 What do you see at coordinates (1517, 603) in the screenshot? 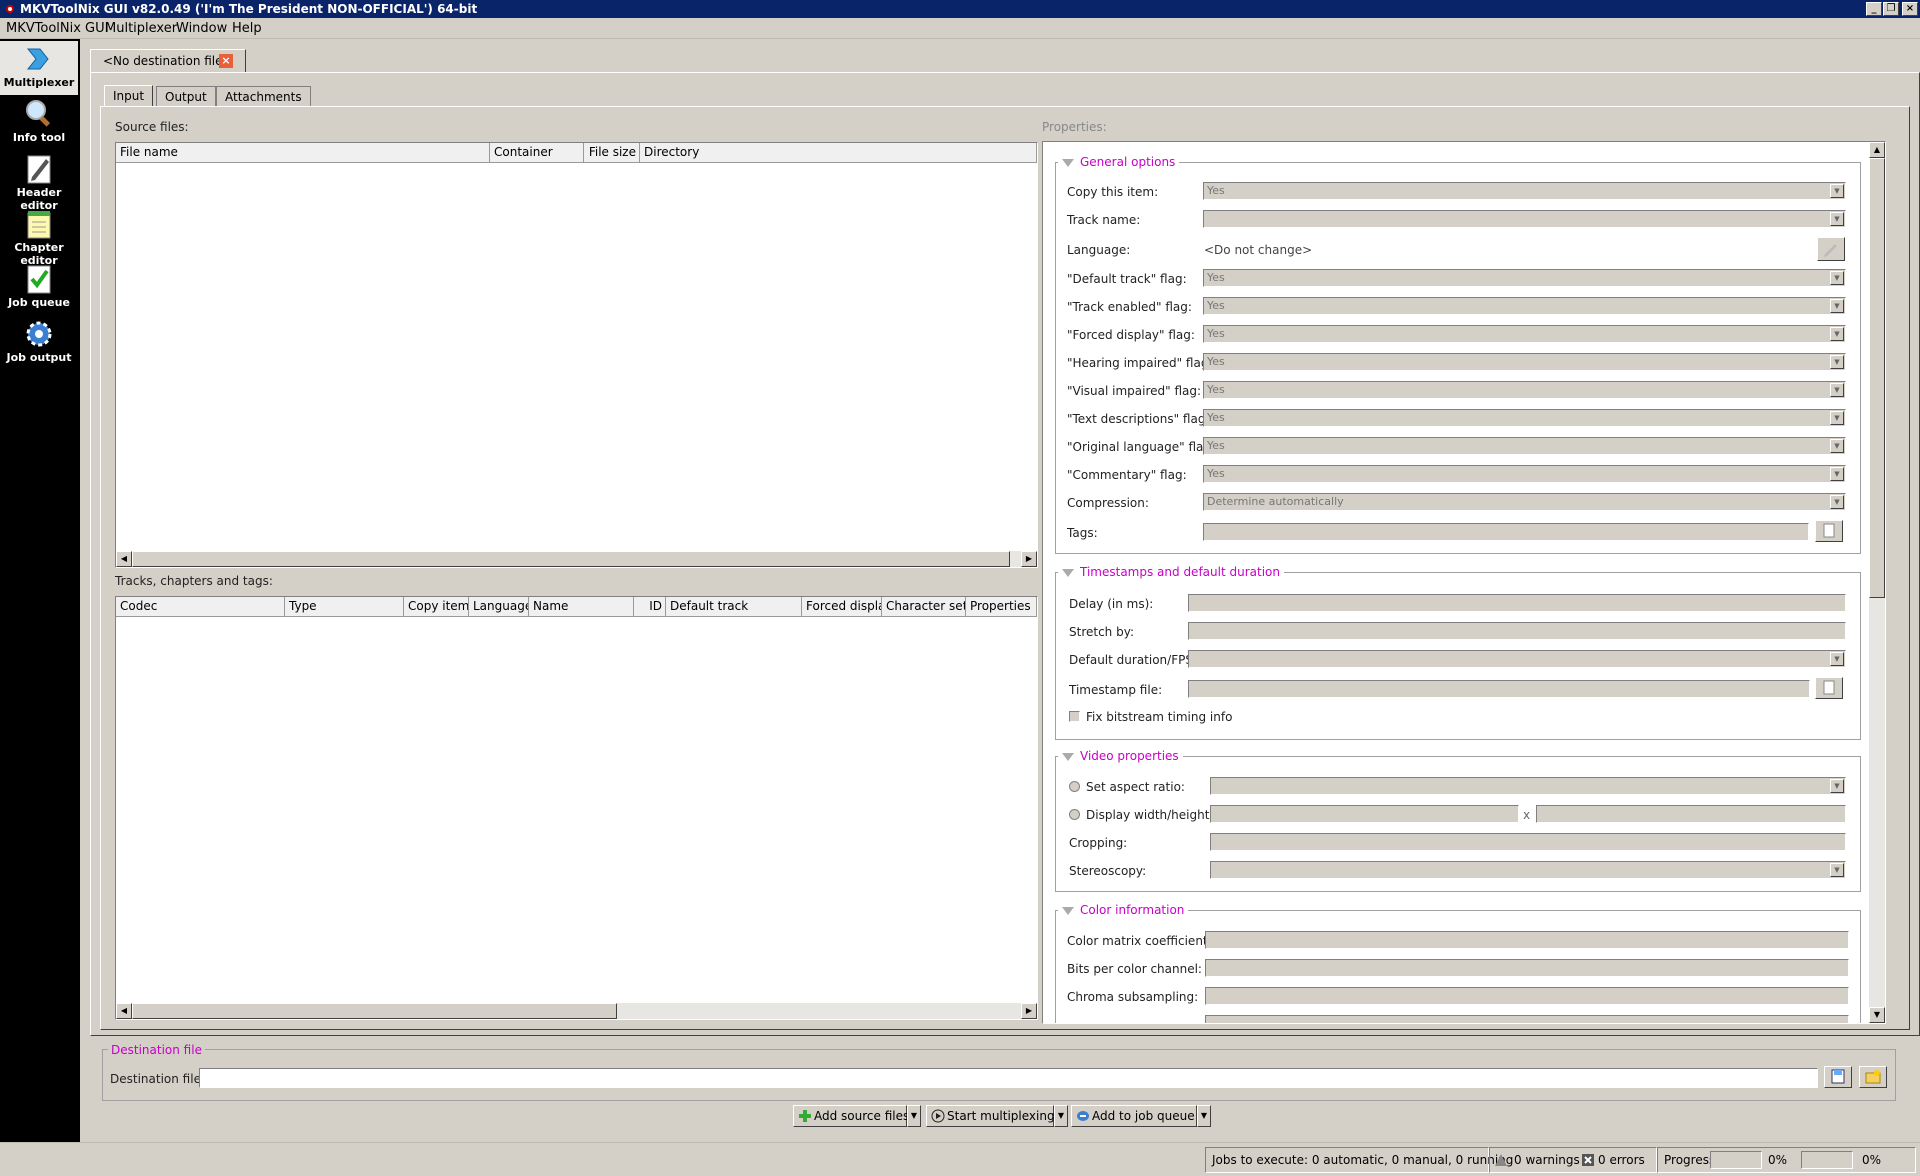
I see `delay-input` at bounding box center [1517, 603].